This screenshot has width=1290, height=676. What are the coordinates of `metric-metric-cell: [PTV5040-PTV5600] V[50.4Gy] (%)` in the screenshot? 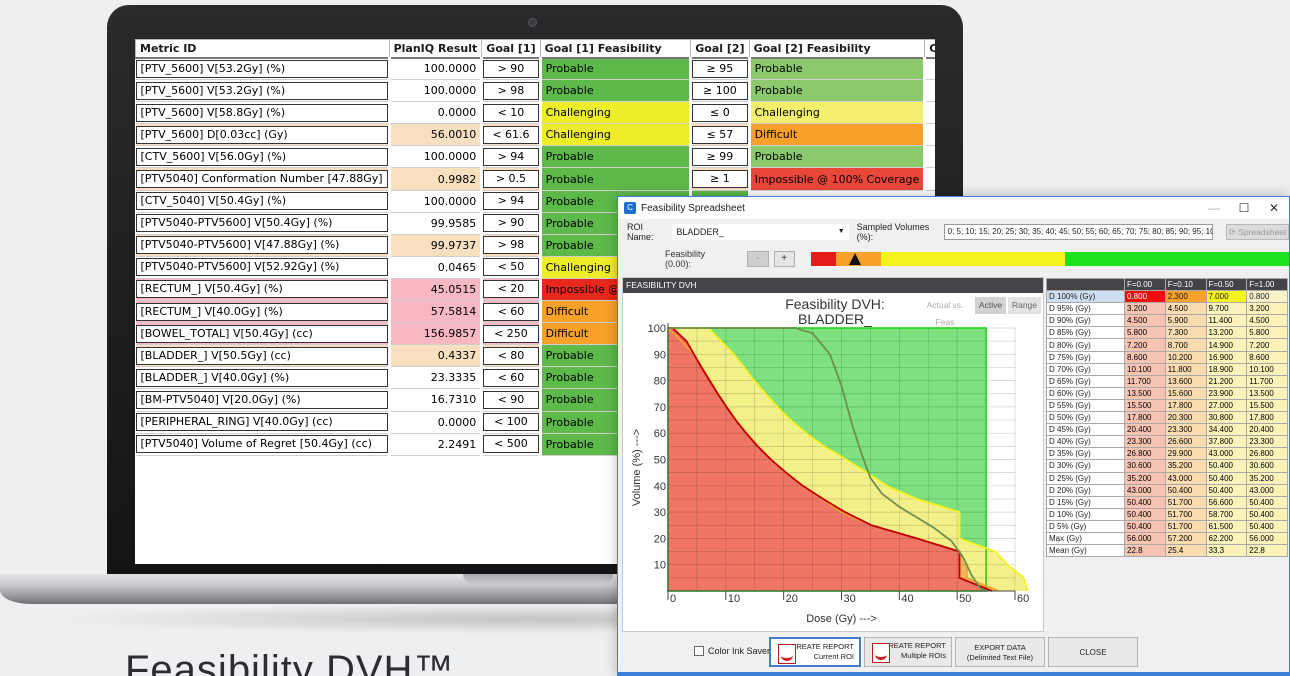 It's located at (263, 223).